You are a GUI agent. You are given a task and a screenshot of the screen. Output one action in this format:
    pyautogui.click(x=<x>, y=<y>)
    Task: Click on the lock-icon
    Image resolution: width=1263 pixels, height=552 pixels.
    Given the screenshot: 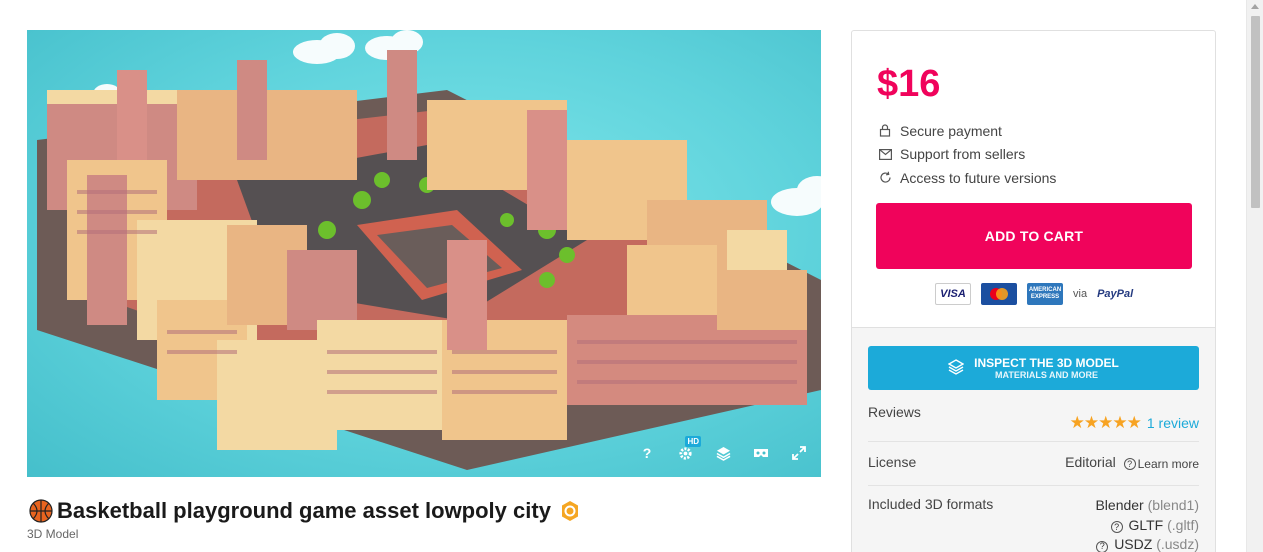 What is the action you would take?
    pyautogui.click(x=885, y=131)
    